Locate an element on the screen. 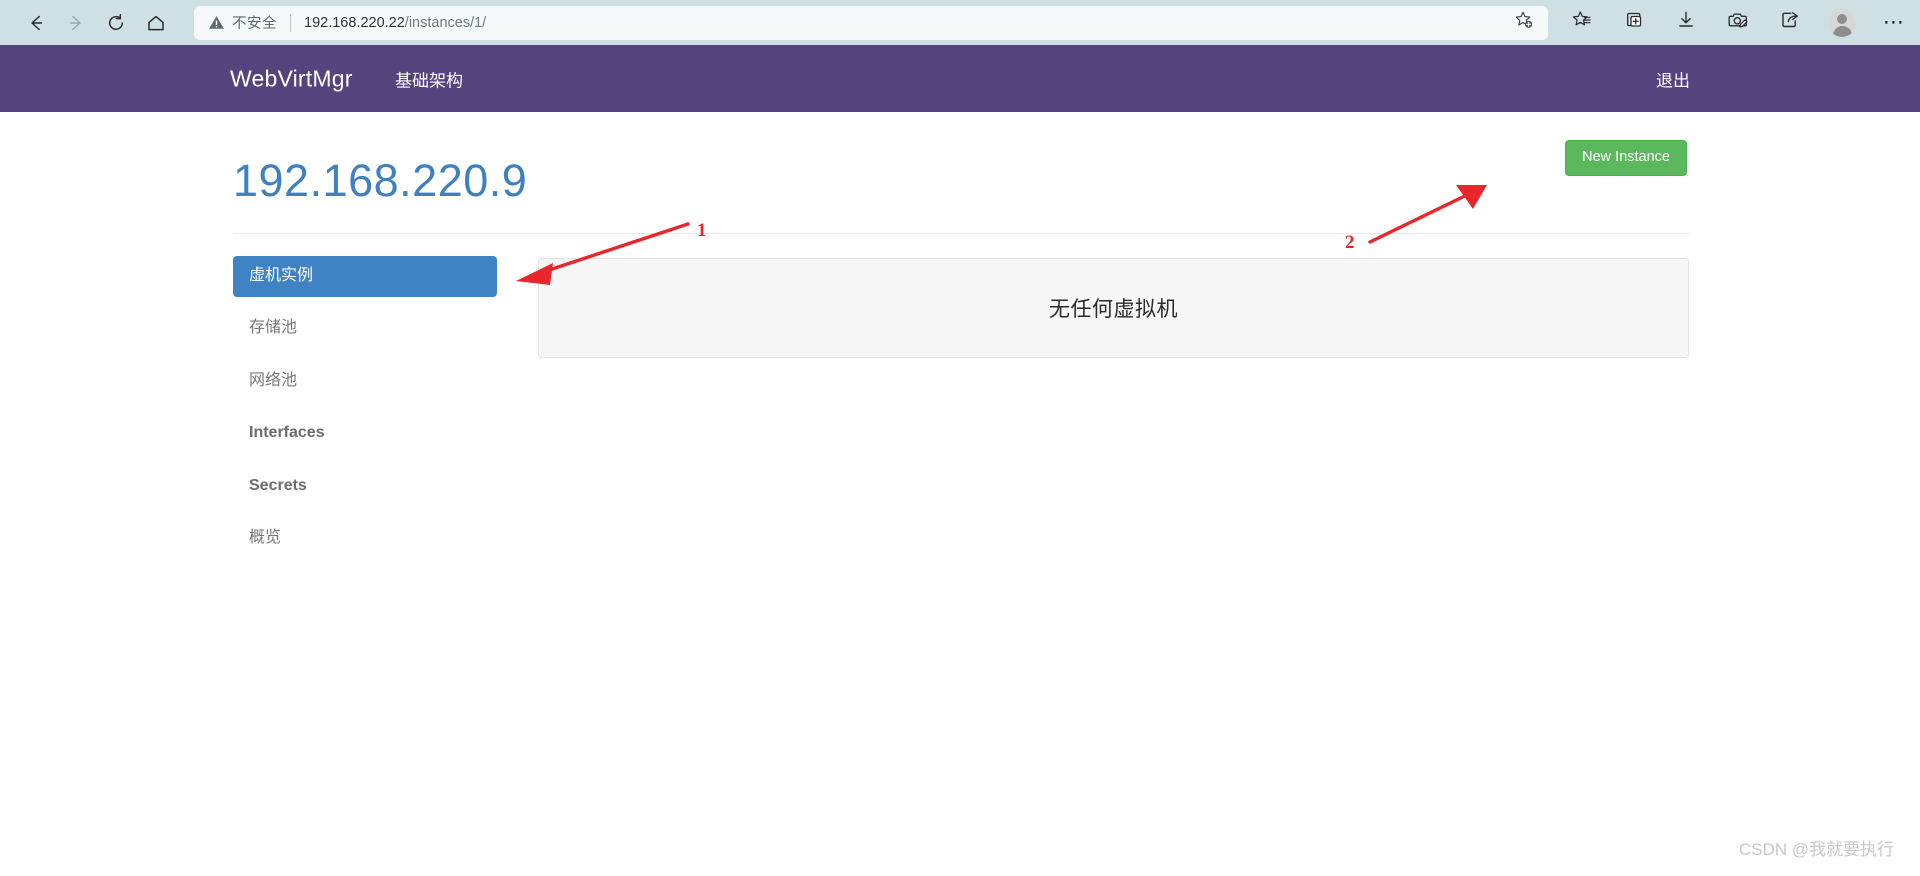 This screenshot has height=876, width=1920. url-path: /instances/1/ is located at coordinates (445, 22).